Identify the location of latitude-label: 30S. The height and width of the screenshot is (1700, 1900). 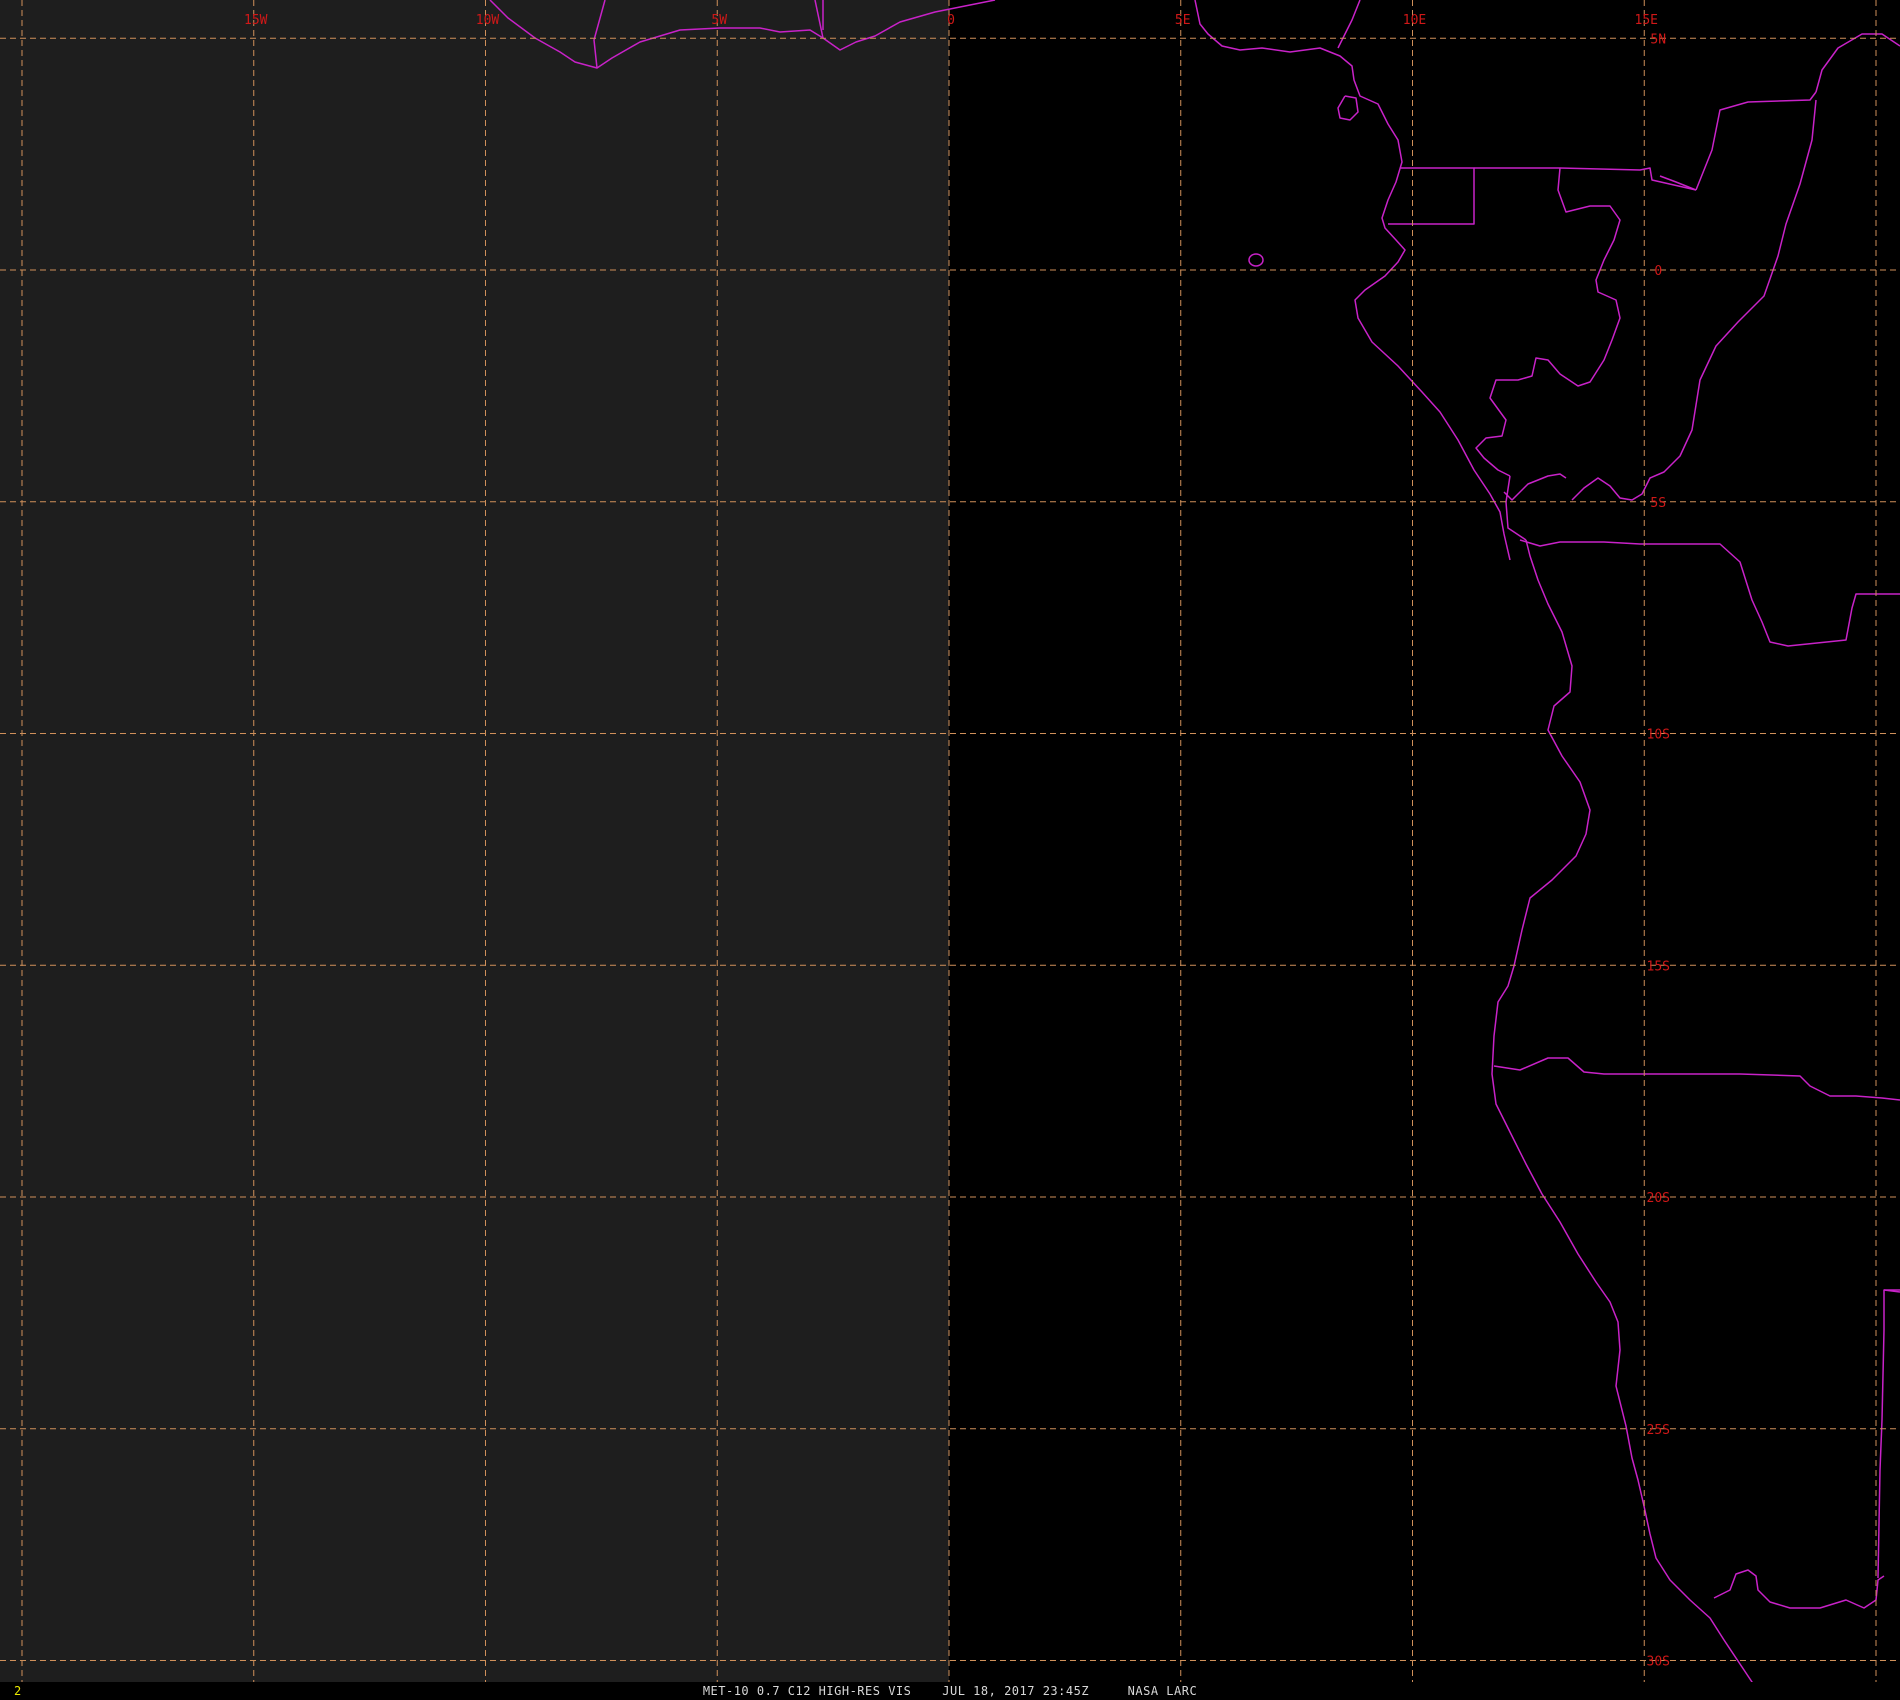
(1658, 1662).